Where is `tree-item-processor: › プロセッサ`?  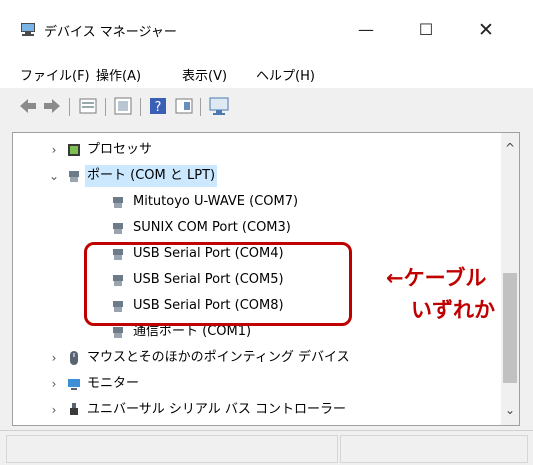
tree-item-processor: › プロセッサ is located at coordinates (253, 150).